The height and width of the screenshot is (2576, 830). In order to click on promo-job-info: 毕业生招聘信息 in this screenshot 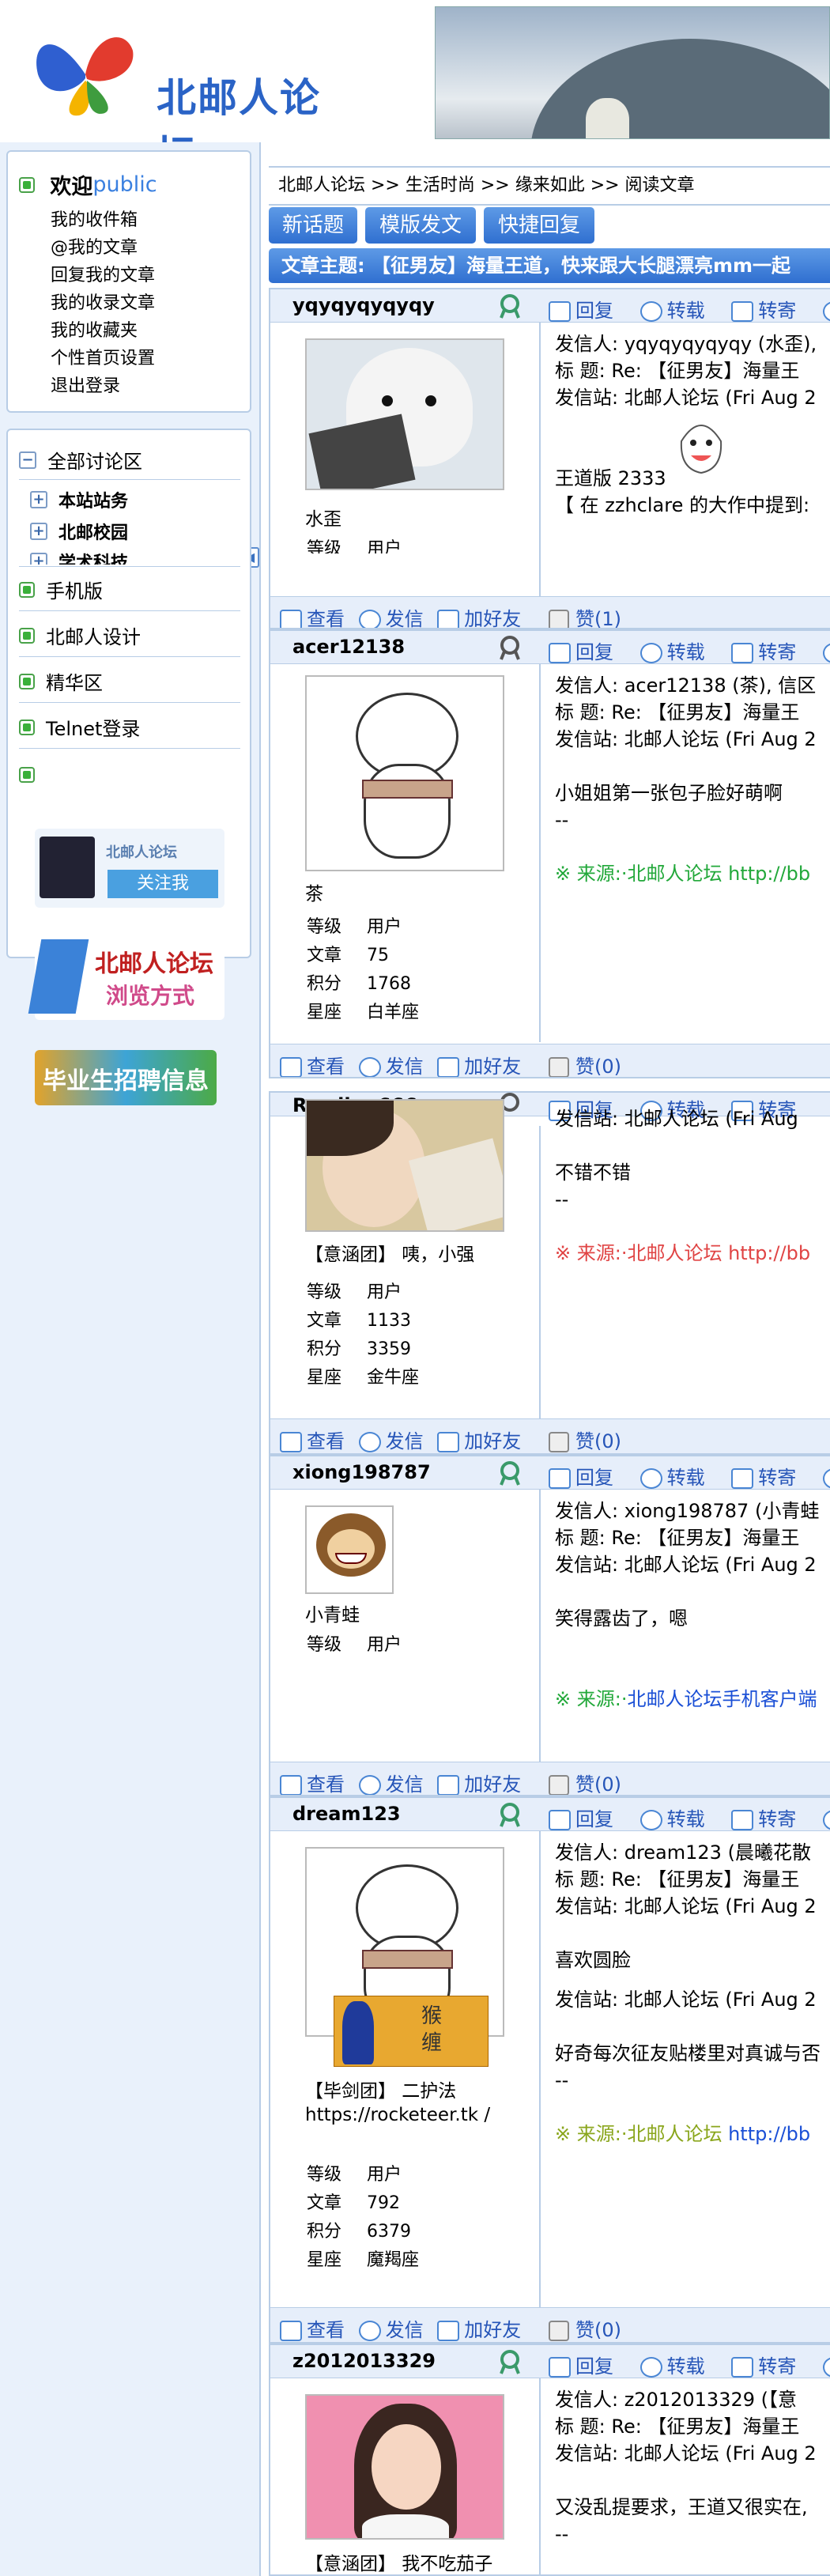, I will do `click(129, 1079)`.